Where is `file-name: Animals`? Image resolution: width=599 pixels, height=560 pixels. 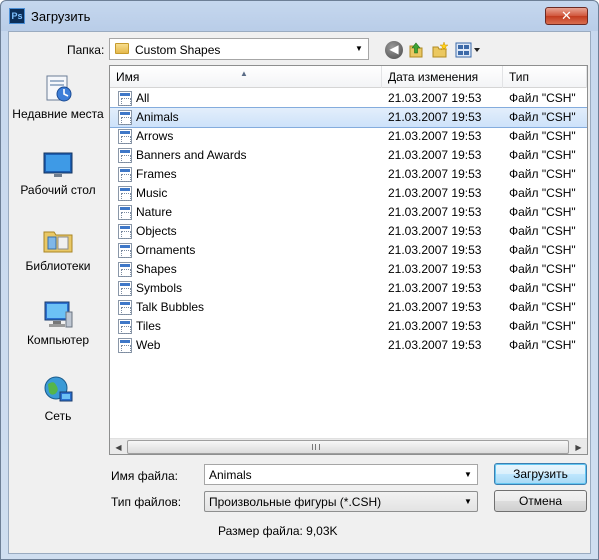
file-name: Animals is located at coordinates (157, 117).